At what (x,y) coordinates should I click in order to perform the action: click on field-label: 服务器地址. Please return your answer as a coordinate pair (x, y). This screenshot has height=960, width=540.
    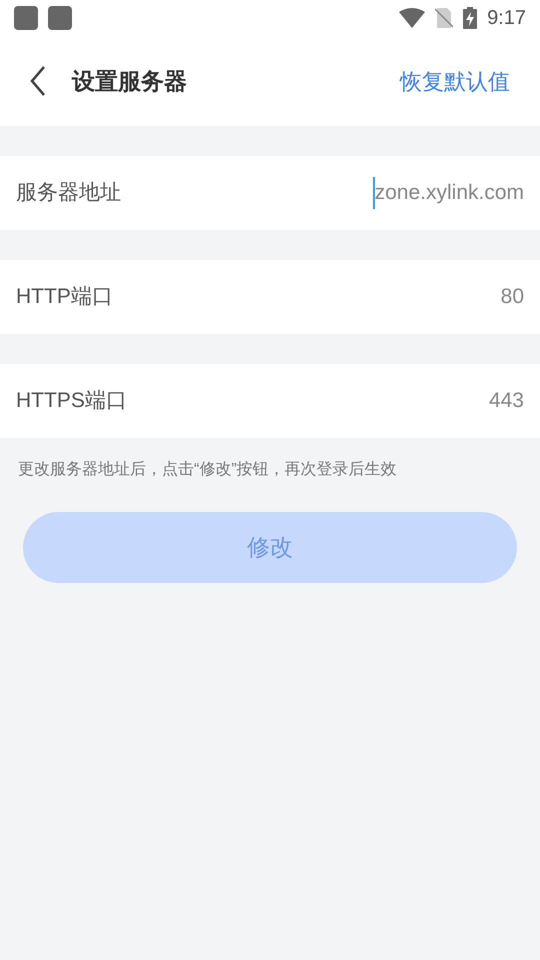
    Looking at the image, I should click on (68, 193).